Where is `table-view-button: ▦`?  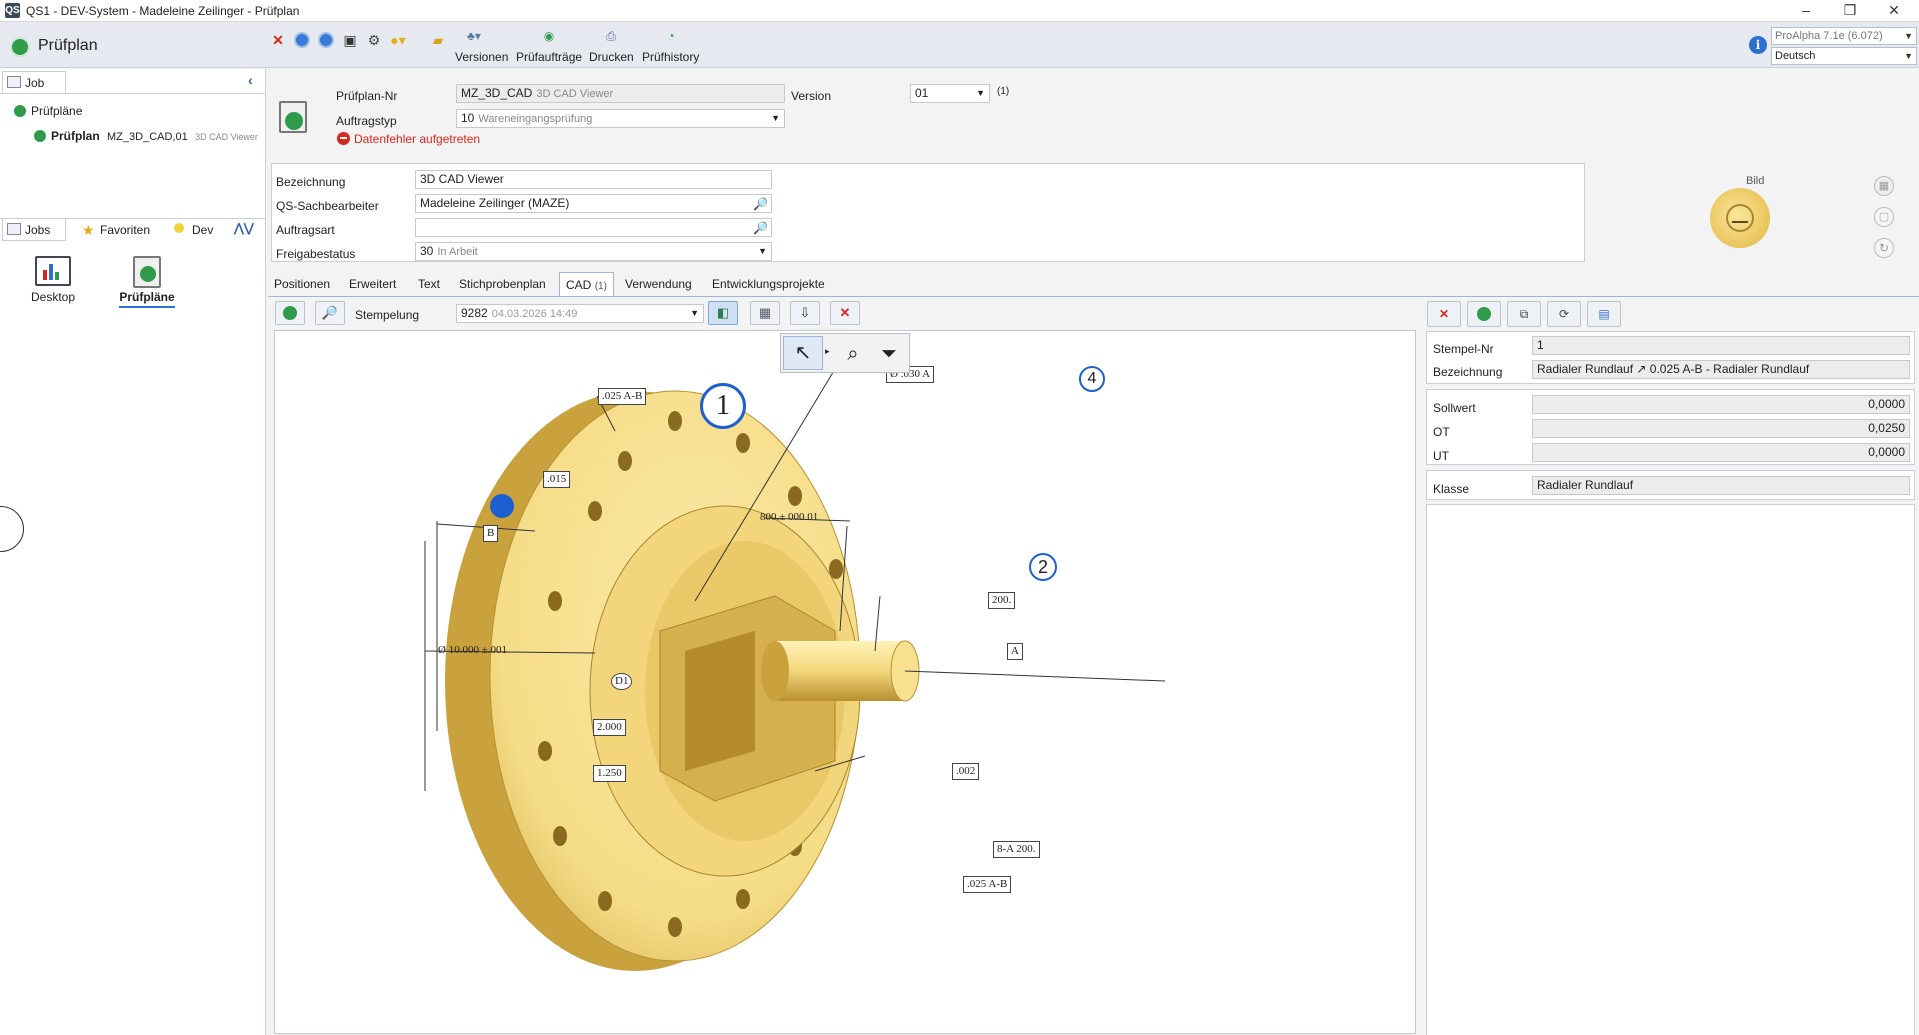
table-view-button: ▦ is located at coordinates (765, 313).